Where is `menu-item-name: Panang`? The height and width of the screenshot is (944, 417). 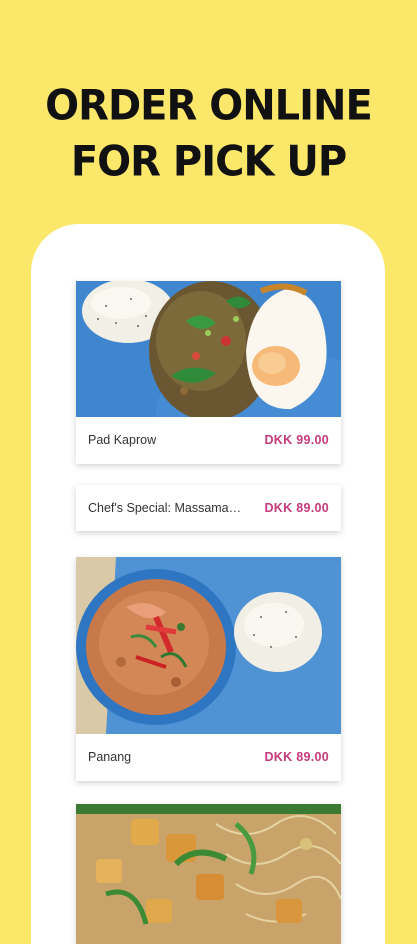
menu-item-name: Panang is located at coordinates (110, 757).